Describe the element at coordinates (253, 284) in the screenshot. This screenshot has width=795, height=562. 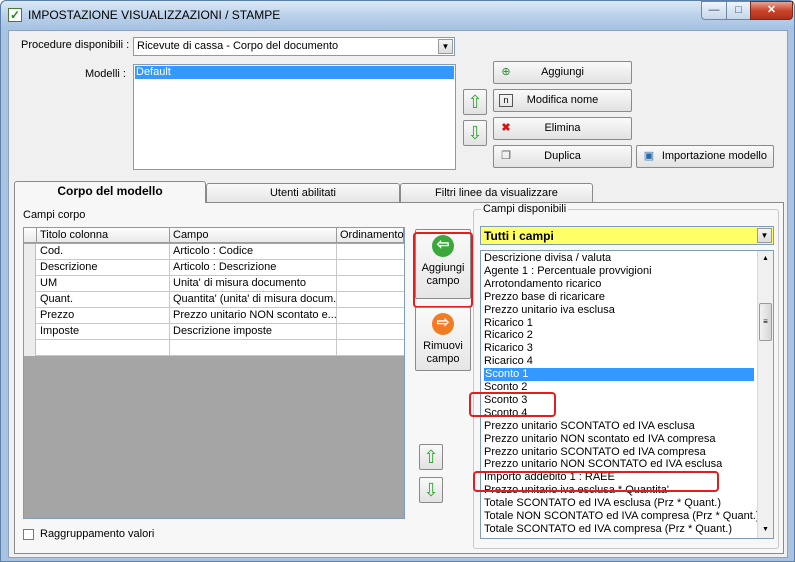
I see `cell-campo: Unita' di misura documento` at that location.